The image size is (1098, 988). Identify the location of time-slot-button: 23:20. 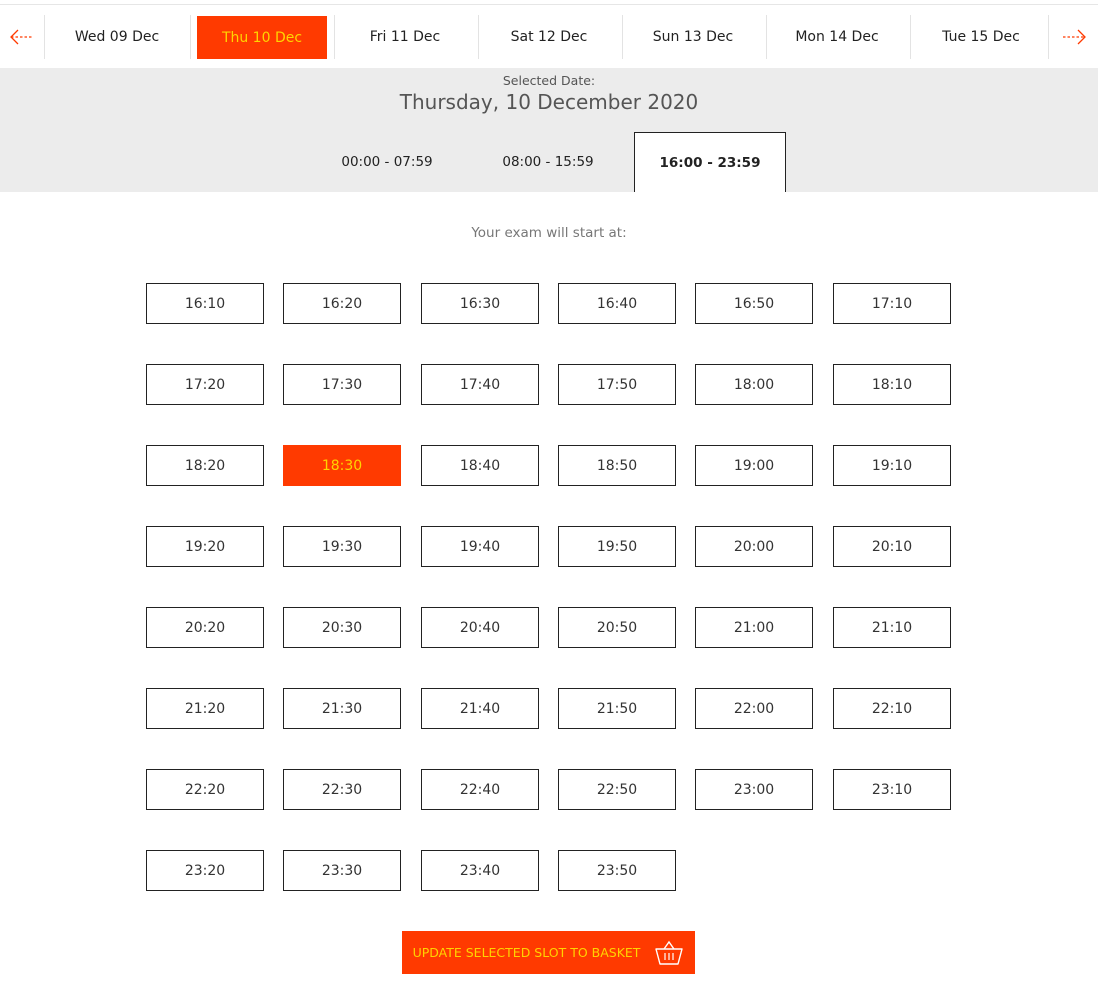
(205, 870).